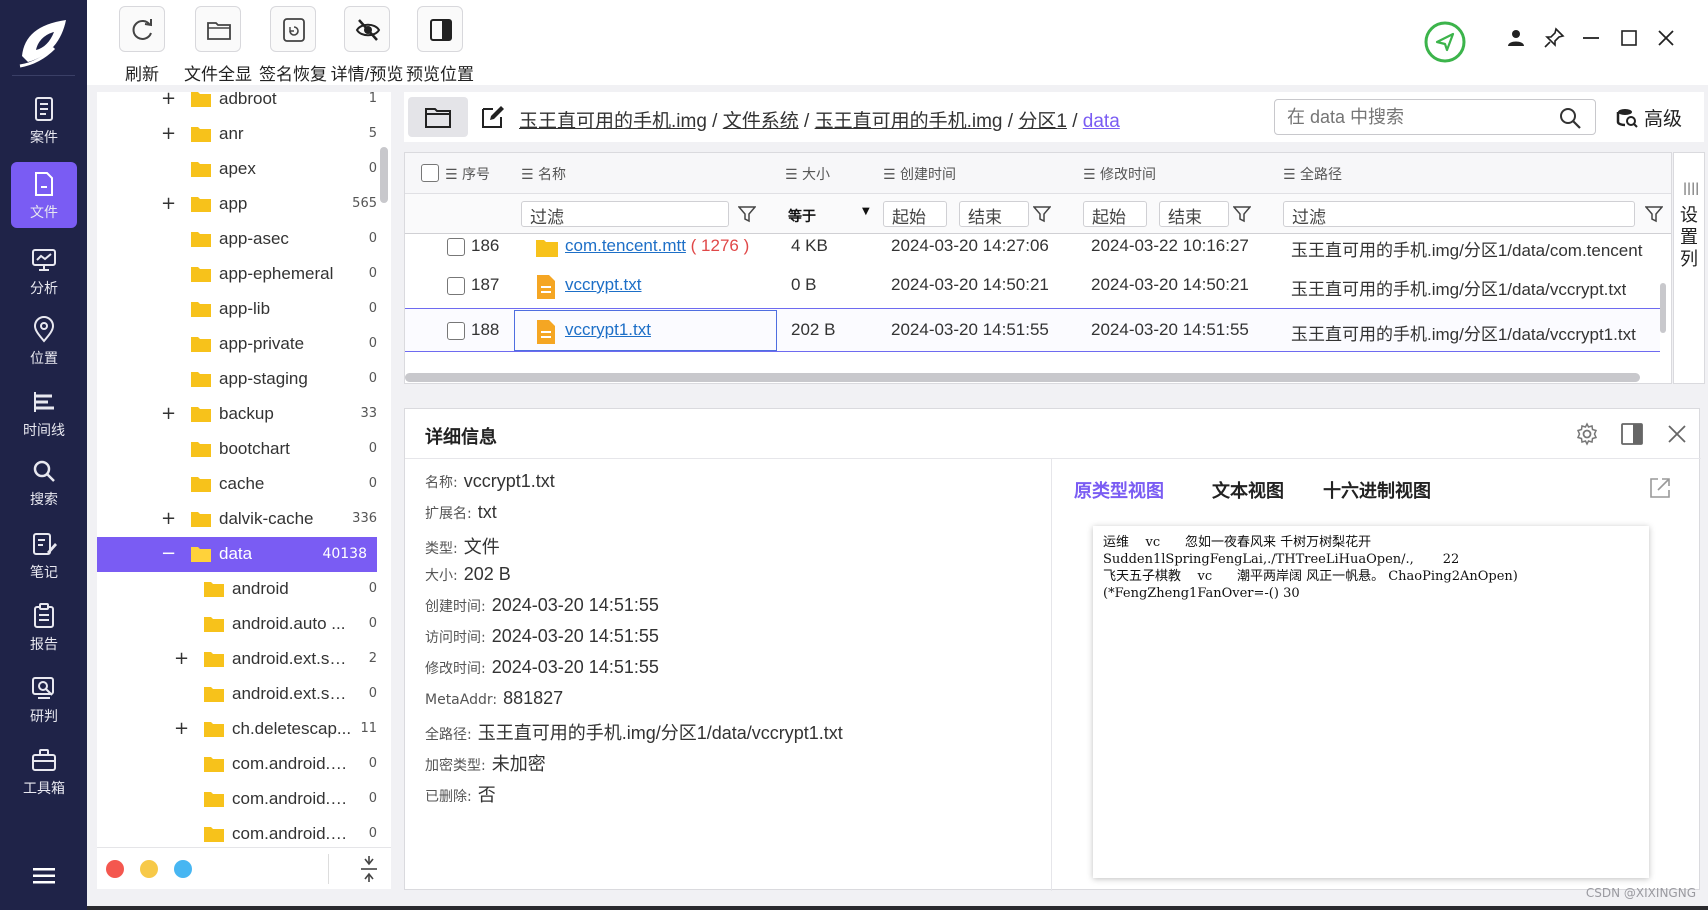 The width and height of the screenshot is (1708, 910). What do you see at coordinates (1417, 117) in the screenshot?
I see `search-input` at bounding box center [1417, 117].